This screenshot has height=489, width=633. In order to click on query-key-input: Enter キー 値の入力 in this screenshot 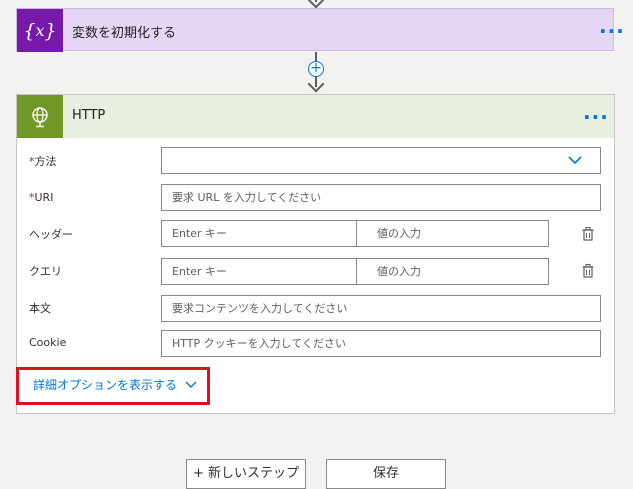, I will do `click(355, 271)`.